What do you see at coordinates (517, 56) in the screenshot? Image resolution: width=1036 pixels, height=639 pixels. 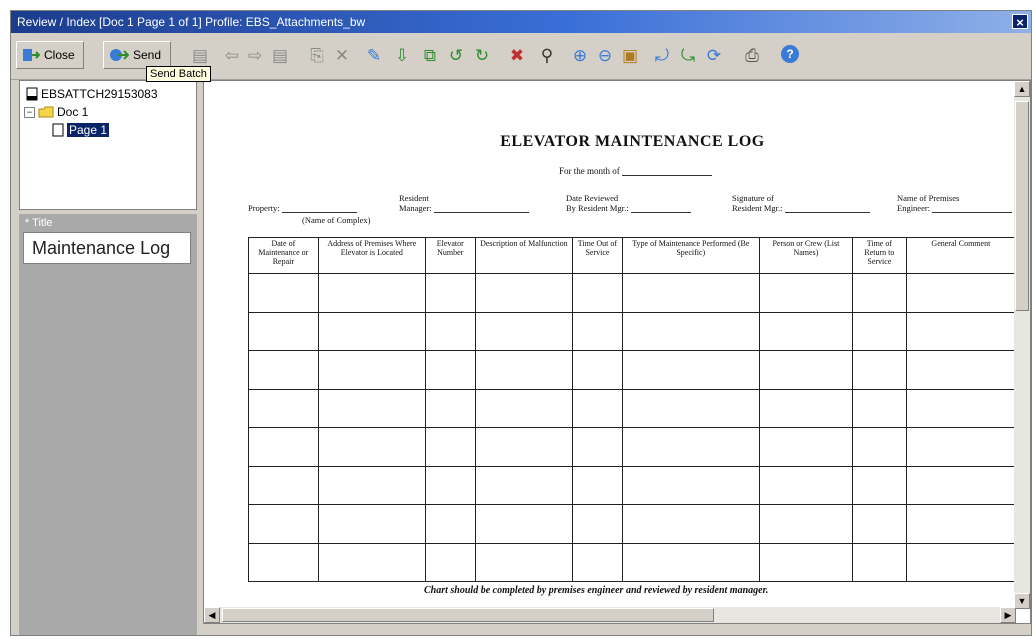 I see `remove-page-icon: ✖` at bounding box center [517, 56].